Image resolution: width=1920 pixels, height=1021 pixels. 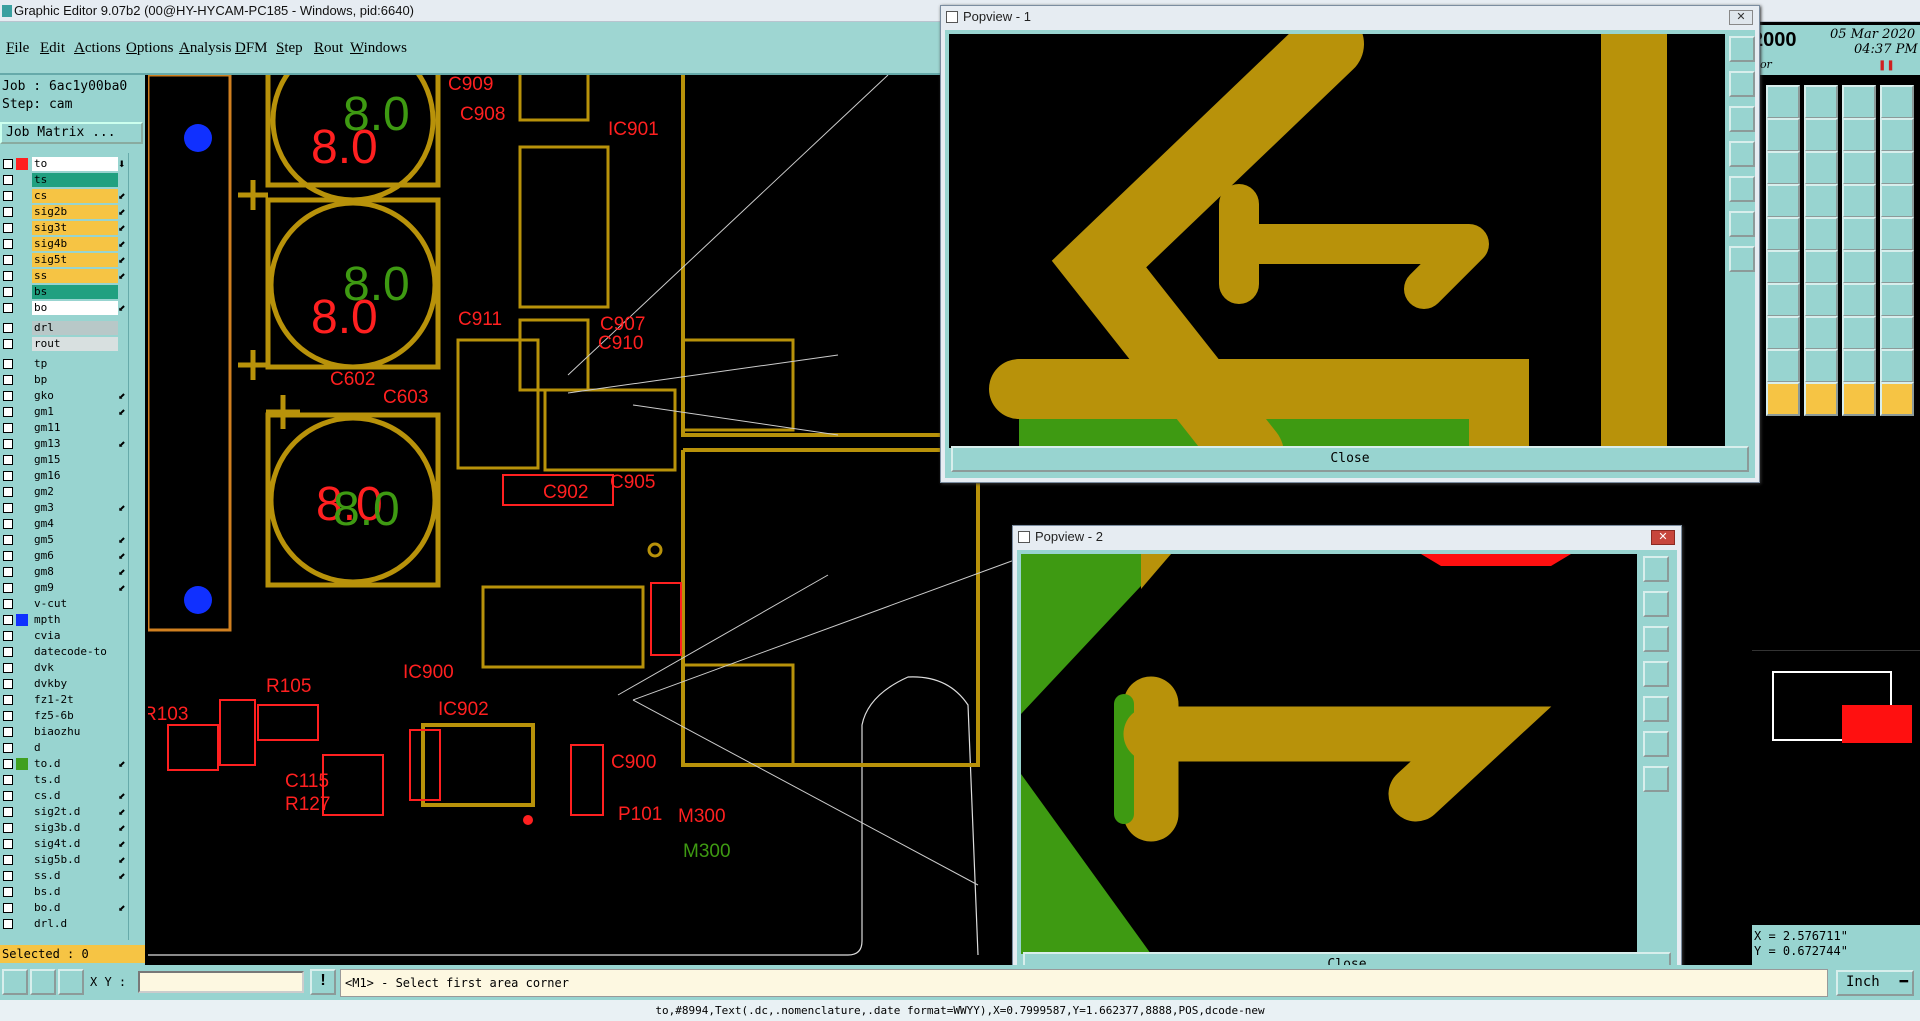 What do you see at coordinates (64, 492) in the screenshot?
I see `layer-row-gm2: gm2` at bounding box center [64, 492].